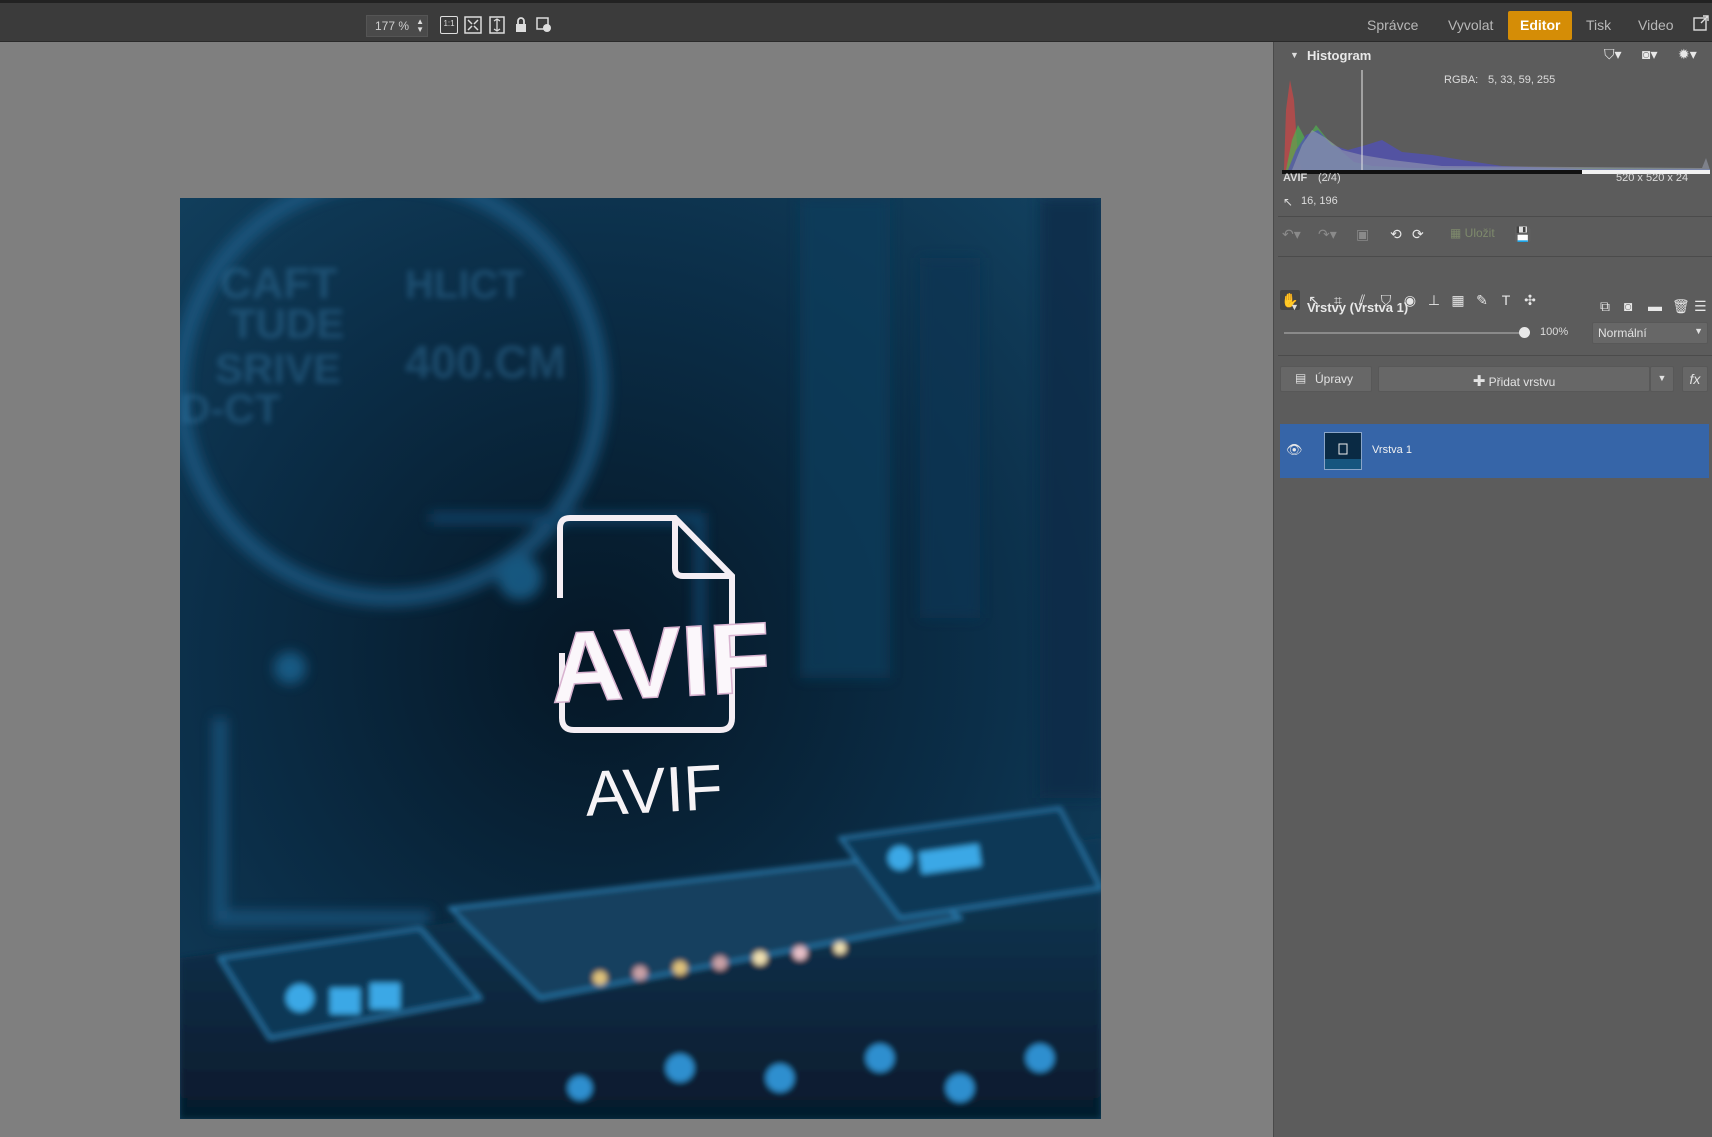 This screenshot has height=1137, width=1712. I want to click on adjustments-label: Úpravy, so click(1334, 379).